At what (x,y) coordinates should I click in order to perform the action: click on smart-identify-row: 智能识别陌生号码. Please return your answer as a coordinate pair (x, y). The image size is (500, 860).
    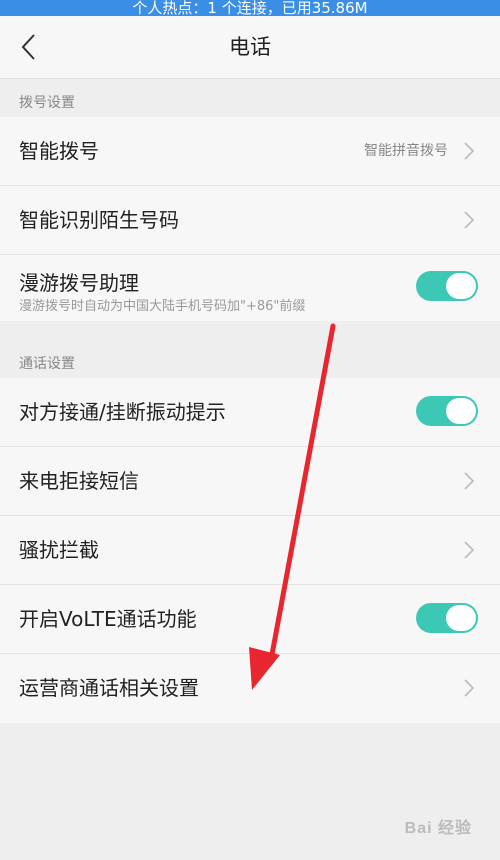
    Looking at the image, I should click on (250, 220).